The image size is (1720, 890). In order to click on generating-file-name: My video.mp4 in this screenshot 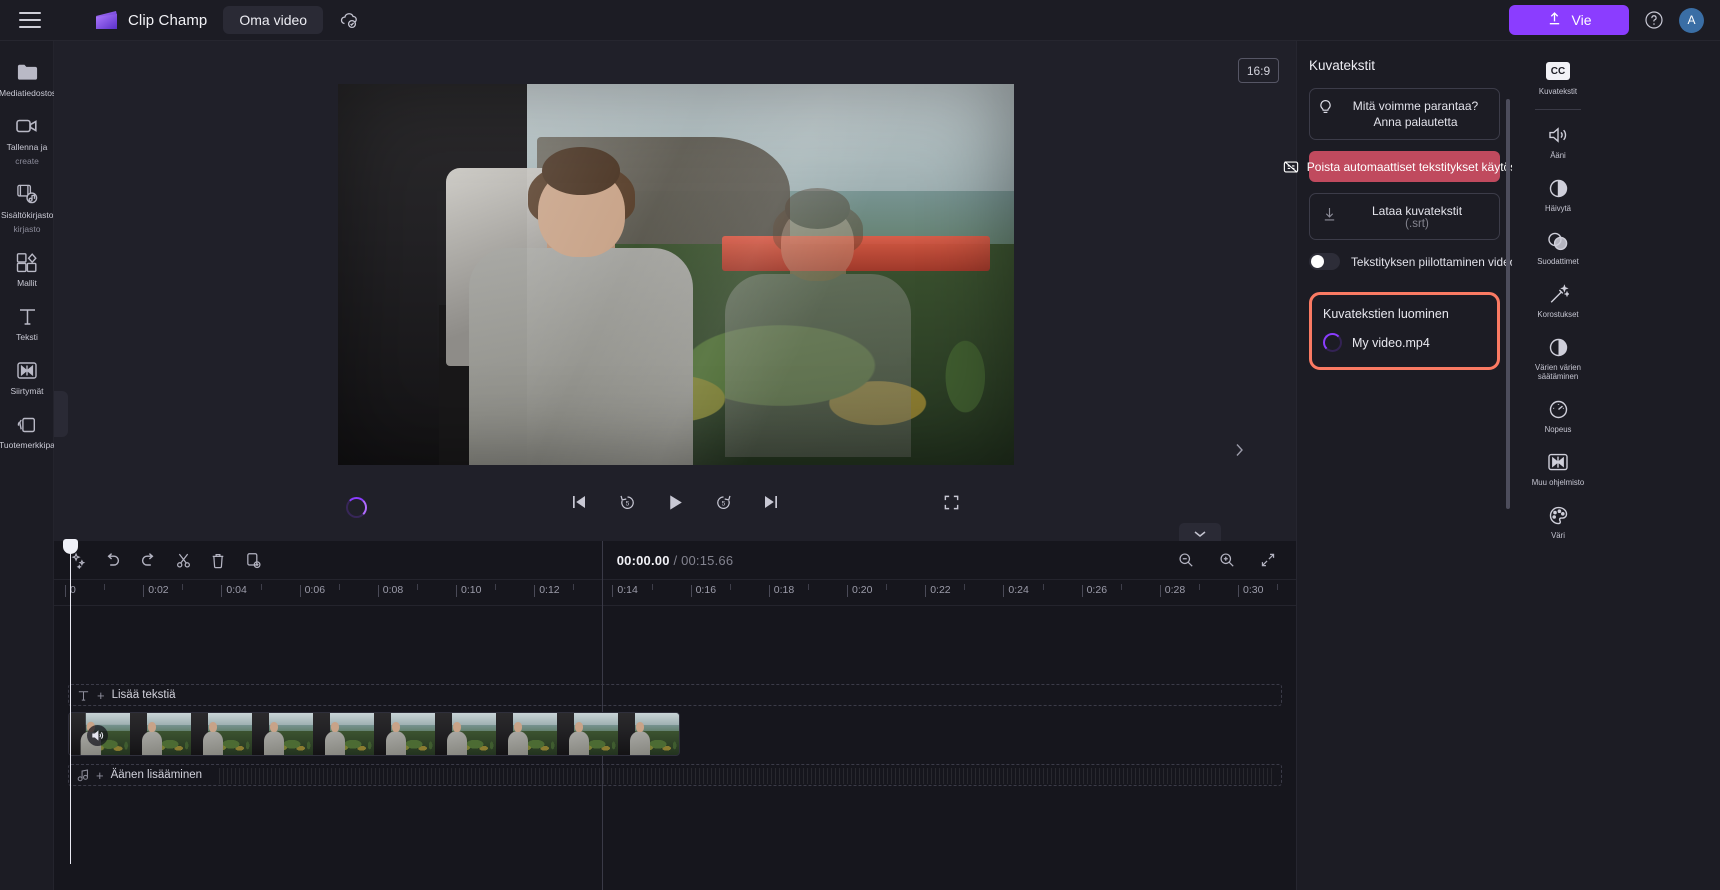, I will do `click(1391, 342)`.